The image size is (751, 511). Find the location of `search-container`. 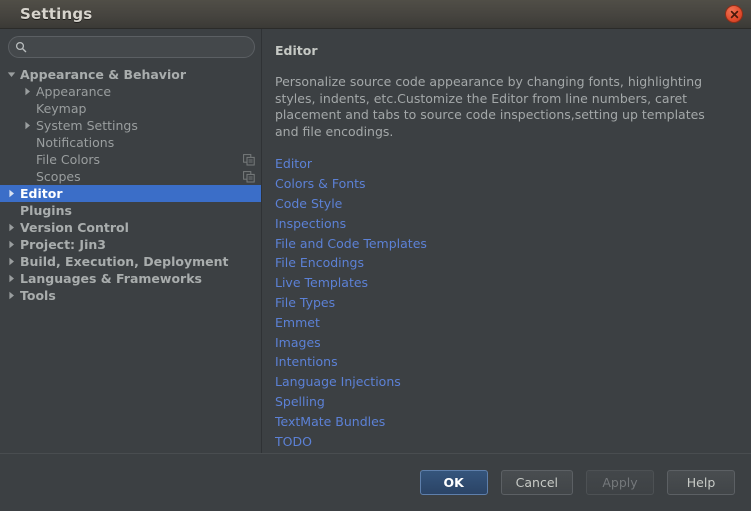

search-container is located at coordinates (130, 46).